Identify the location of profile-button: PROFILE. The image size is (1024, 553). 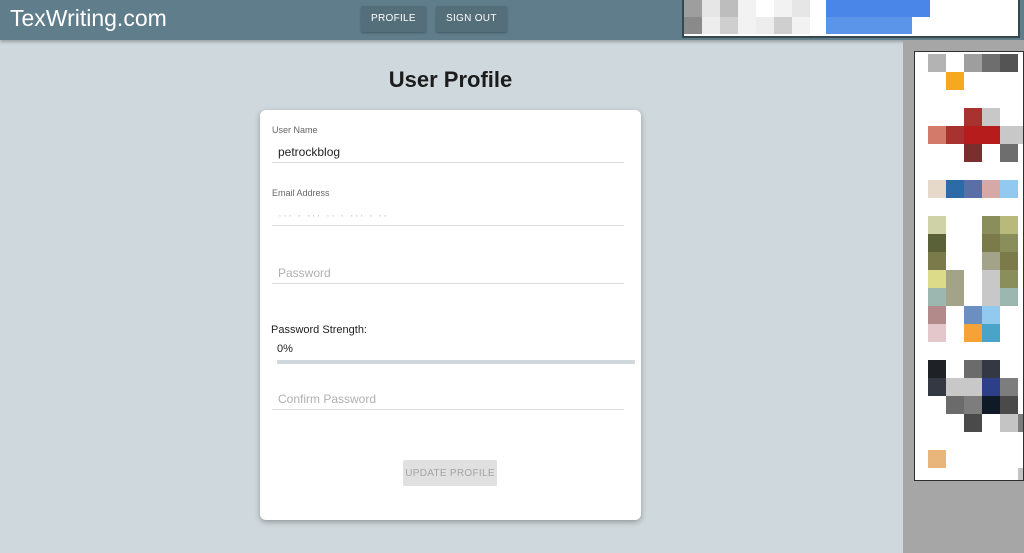
(393, 19).